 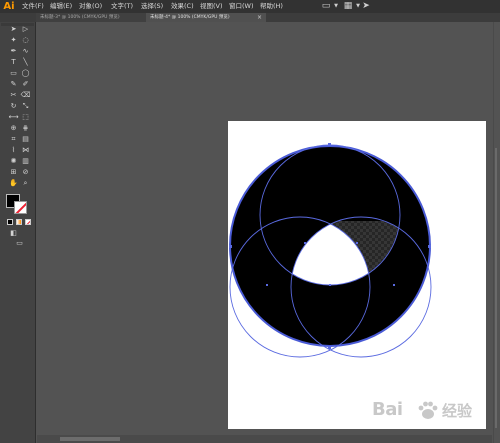 What do you see at coordinates (80, 17) in the screenshot?
I see `tab-label: 未标题-3* @ 100% (CMYK/GPU 预览)` at bounding box center [80, 17].